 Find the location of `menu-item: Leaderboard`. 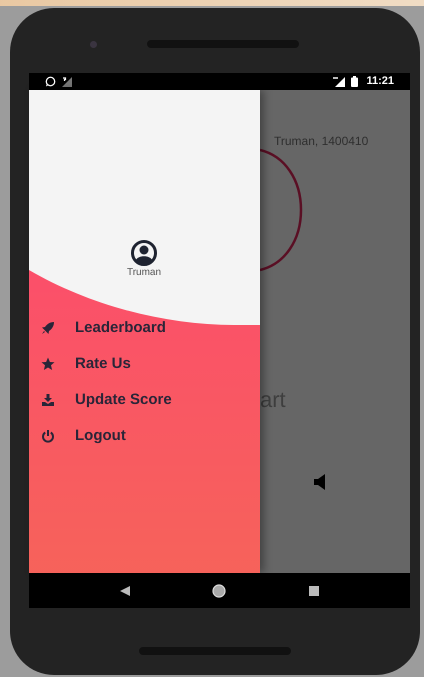

menu-item: Leaderboard is located at coordinates (149, 328).